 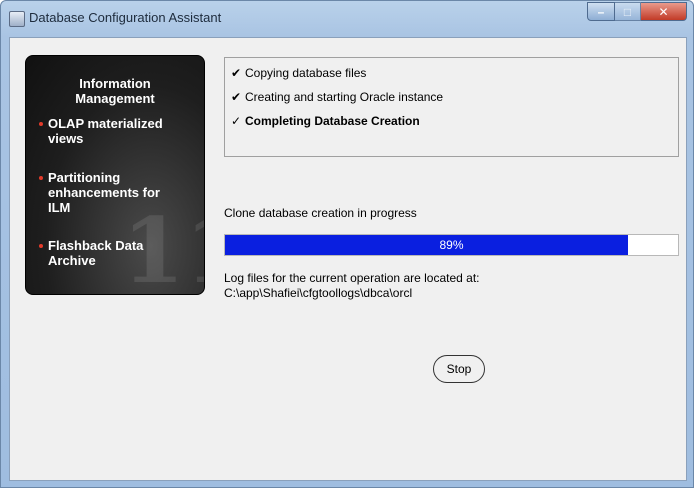 I want to click on info-item-line: Partitioning, so click(x=84, y=177).